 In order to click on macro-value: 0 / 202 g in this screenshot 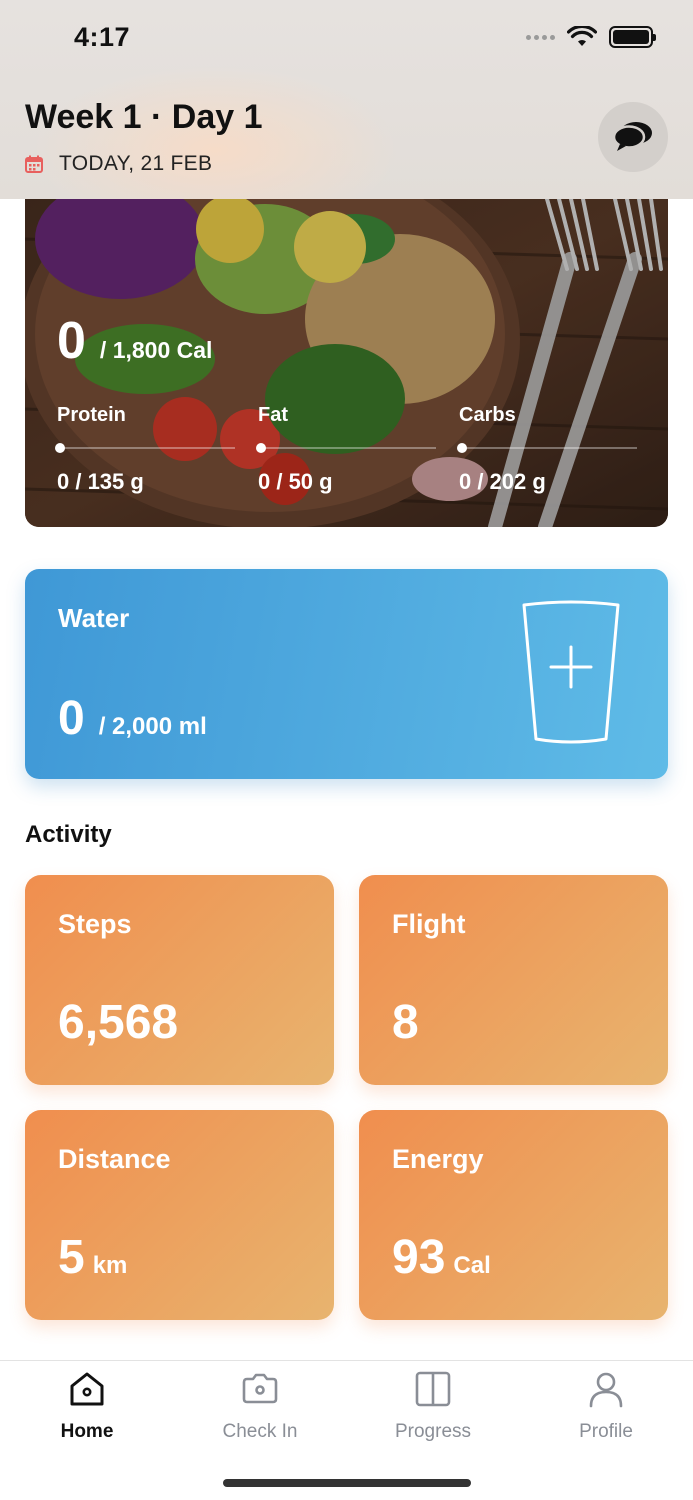, I will do `click(502, 481)`.